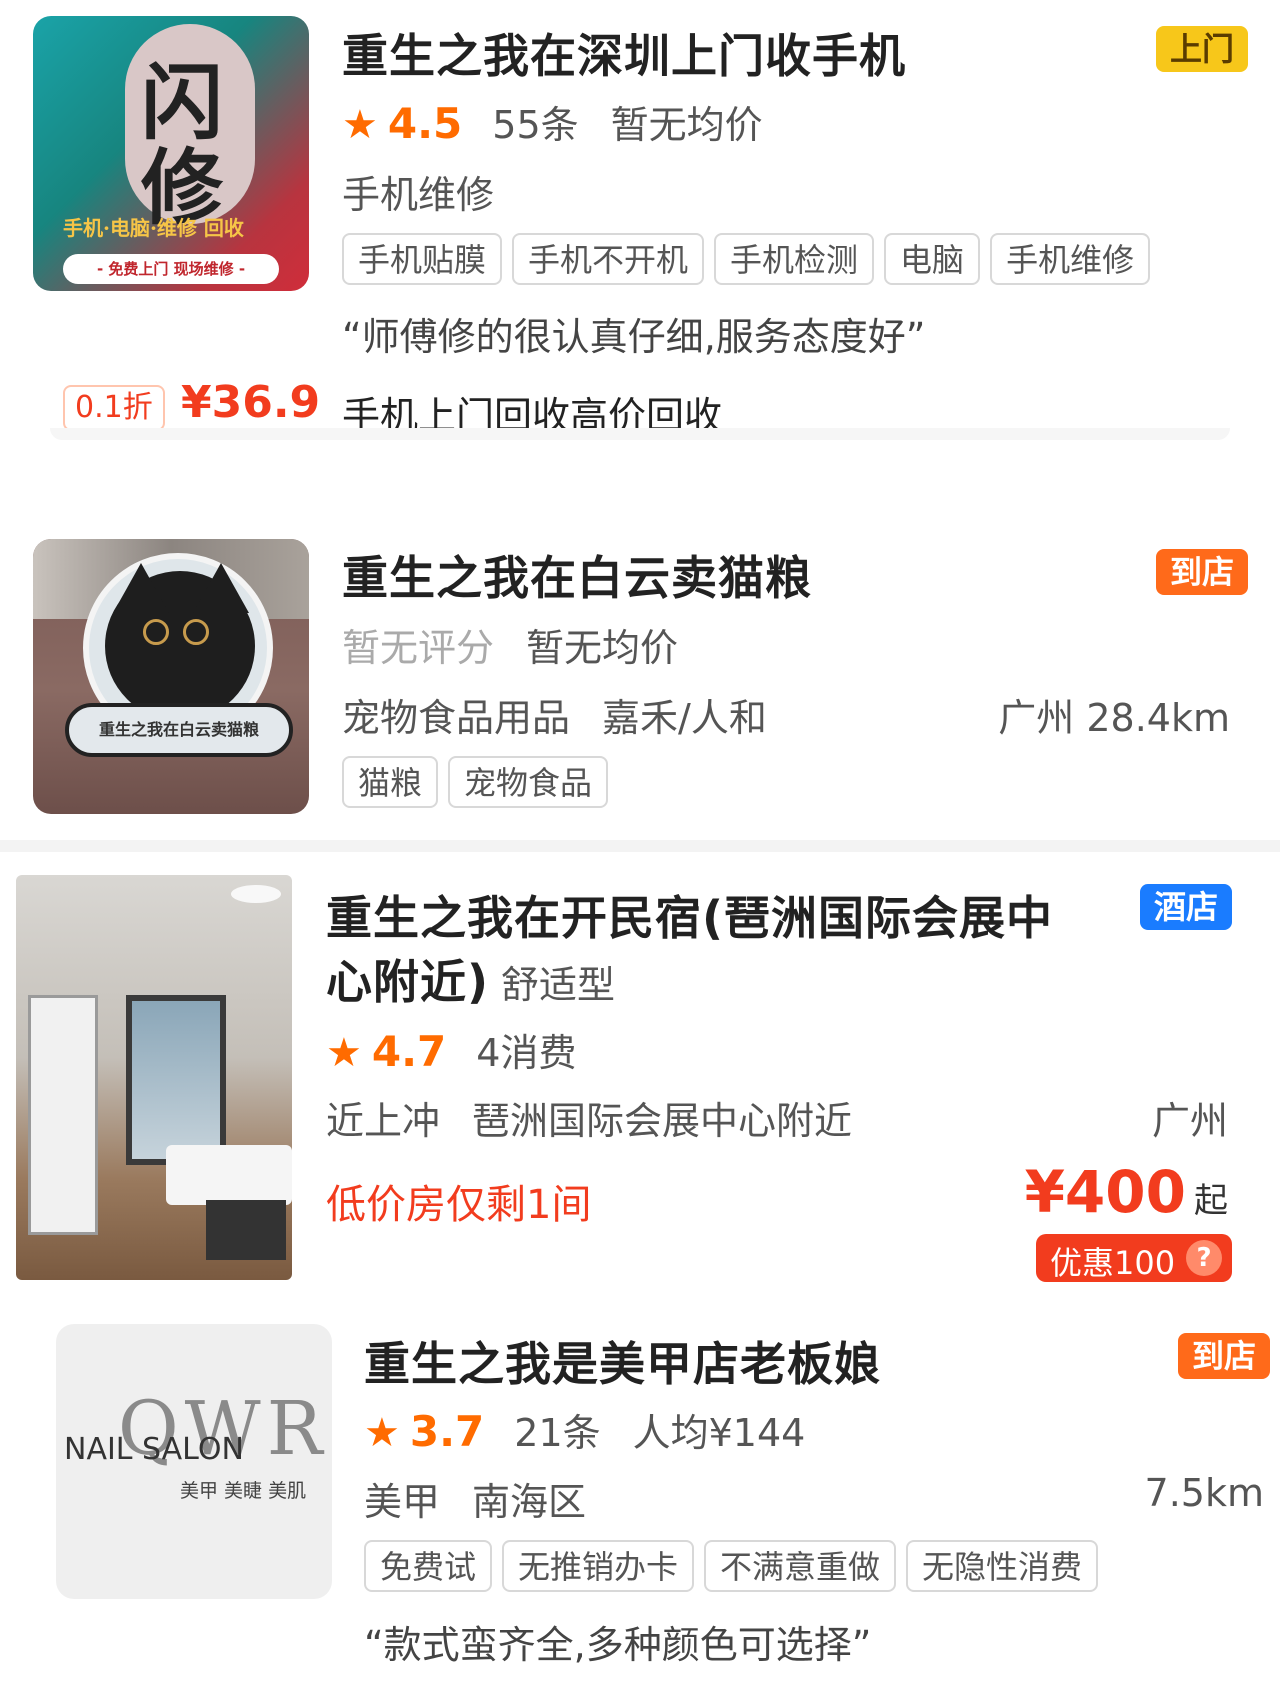 The width and height of the screenshot is (1280, 1706). What do you see at coordinates (608, 259) in the screenshot?
I see `tag: 手机不开机` at bounding box center [608, 259].